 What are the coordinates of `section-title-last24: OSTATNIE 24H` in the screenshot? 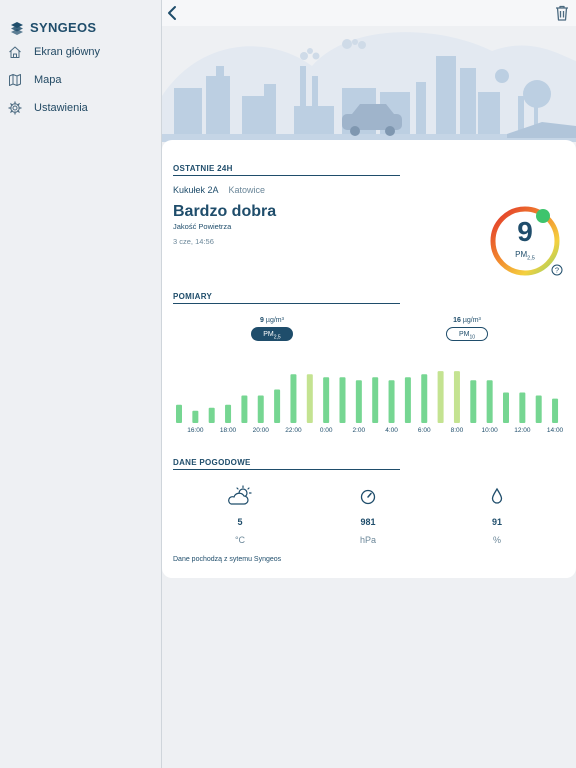 It's located at (203, 168).